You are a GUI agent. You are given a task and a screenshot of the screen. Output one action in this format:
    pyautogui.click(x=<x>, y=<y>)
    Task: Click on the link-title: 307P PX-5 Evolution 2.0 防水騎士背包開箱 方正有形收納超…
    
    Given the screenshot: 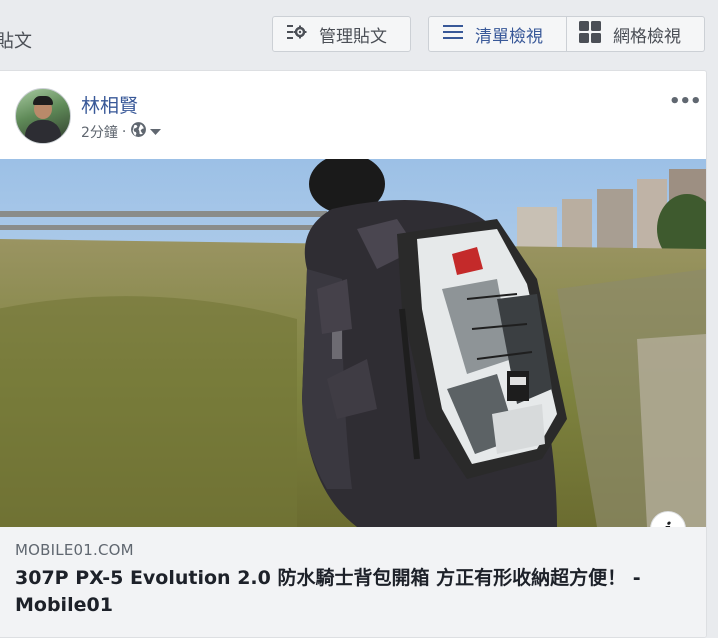 What is the action you would take?
    pyautogui.click(x=355, y=592)
    